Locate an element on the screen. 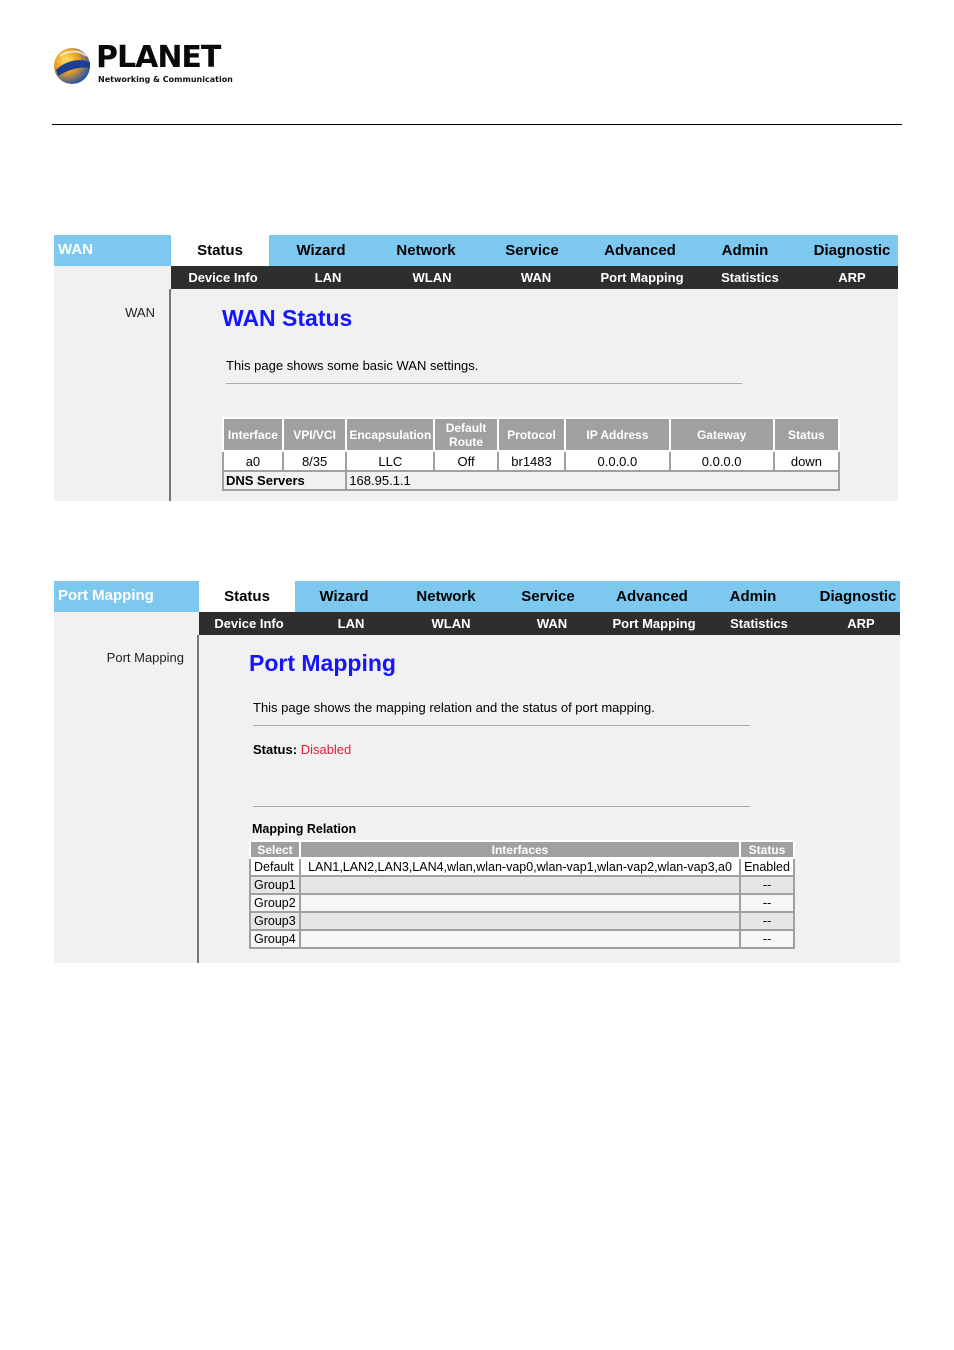  brand-name: PLANET is located at coordinates (158, 57).